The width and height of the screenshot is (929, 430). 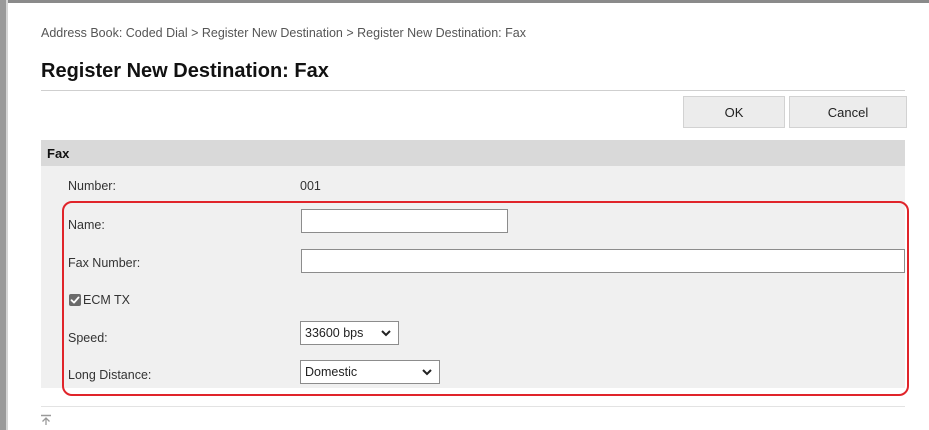 I want to click on number-value: 001, so click(x=310, y=186).